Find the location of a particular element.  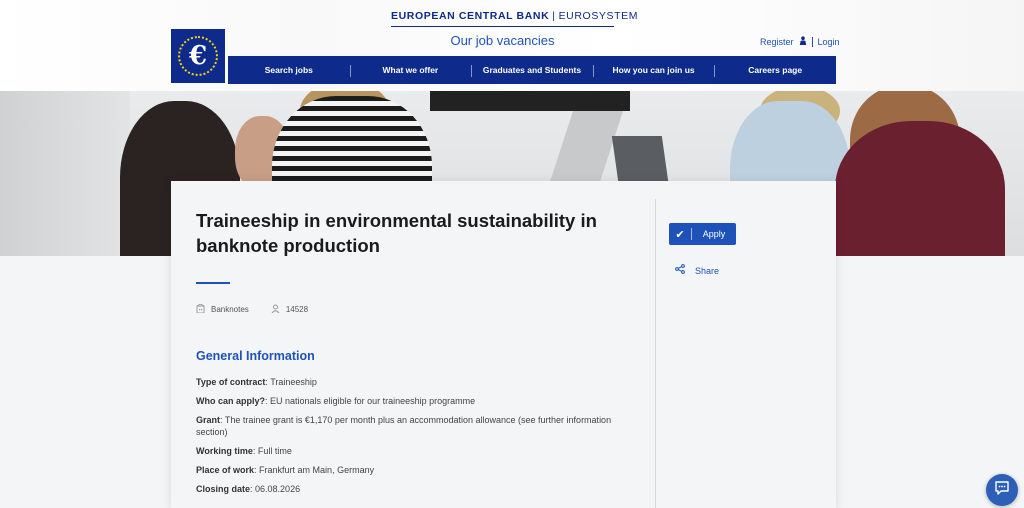

info-row-closing: Closing date: 06.08.2026 is located at coordinates (248, 489).